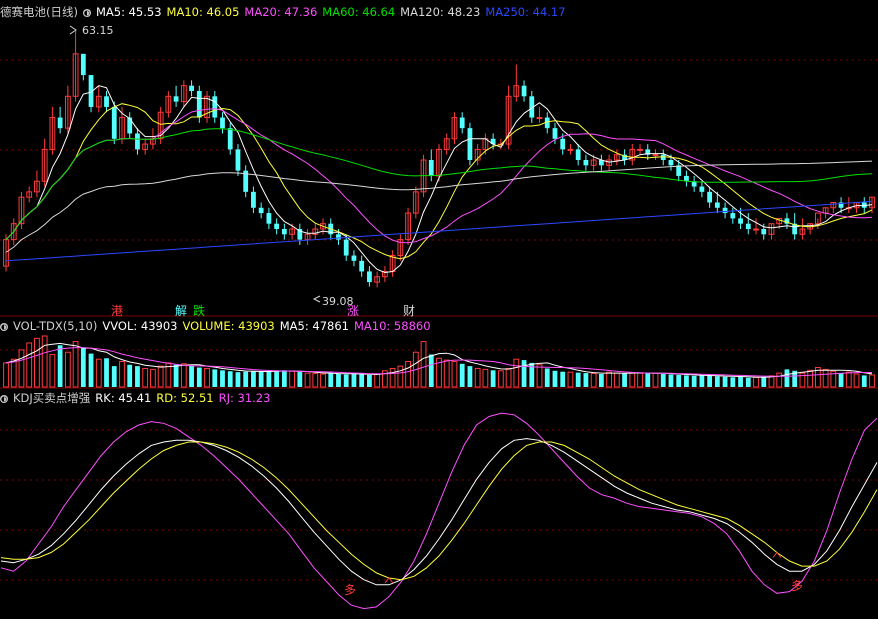 The height and width of the screenshot is (619, 878). Describe the element at coordinates (244, 398) in the screenshot. I see `rj-value: RJ: 31.23` at that location.